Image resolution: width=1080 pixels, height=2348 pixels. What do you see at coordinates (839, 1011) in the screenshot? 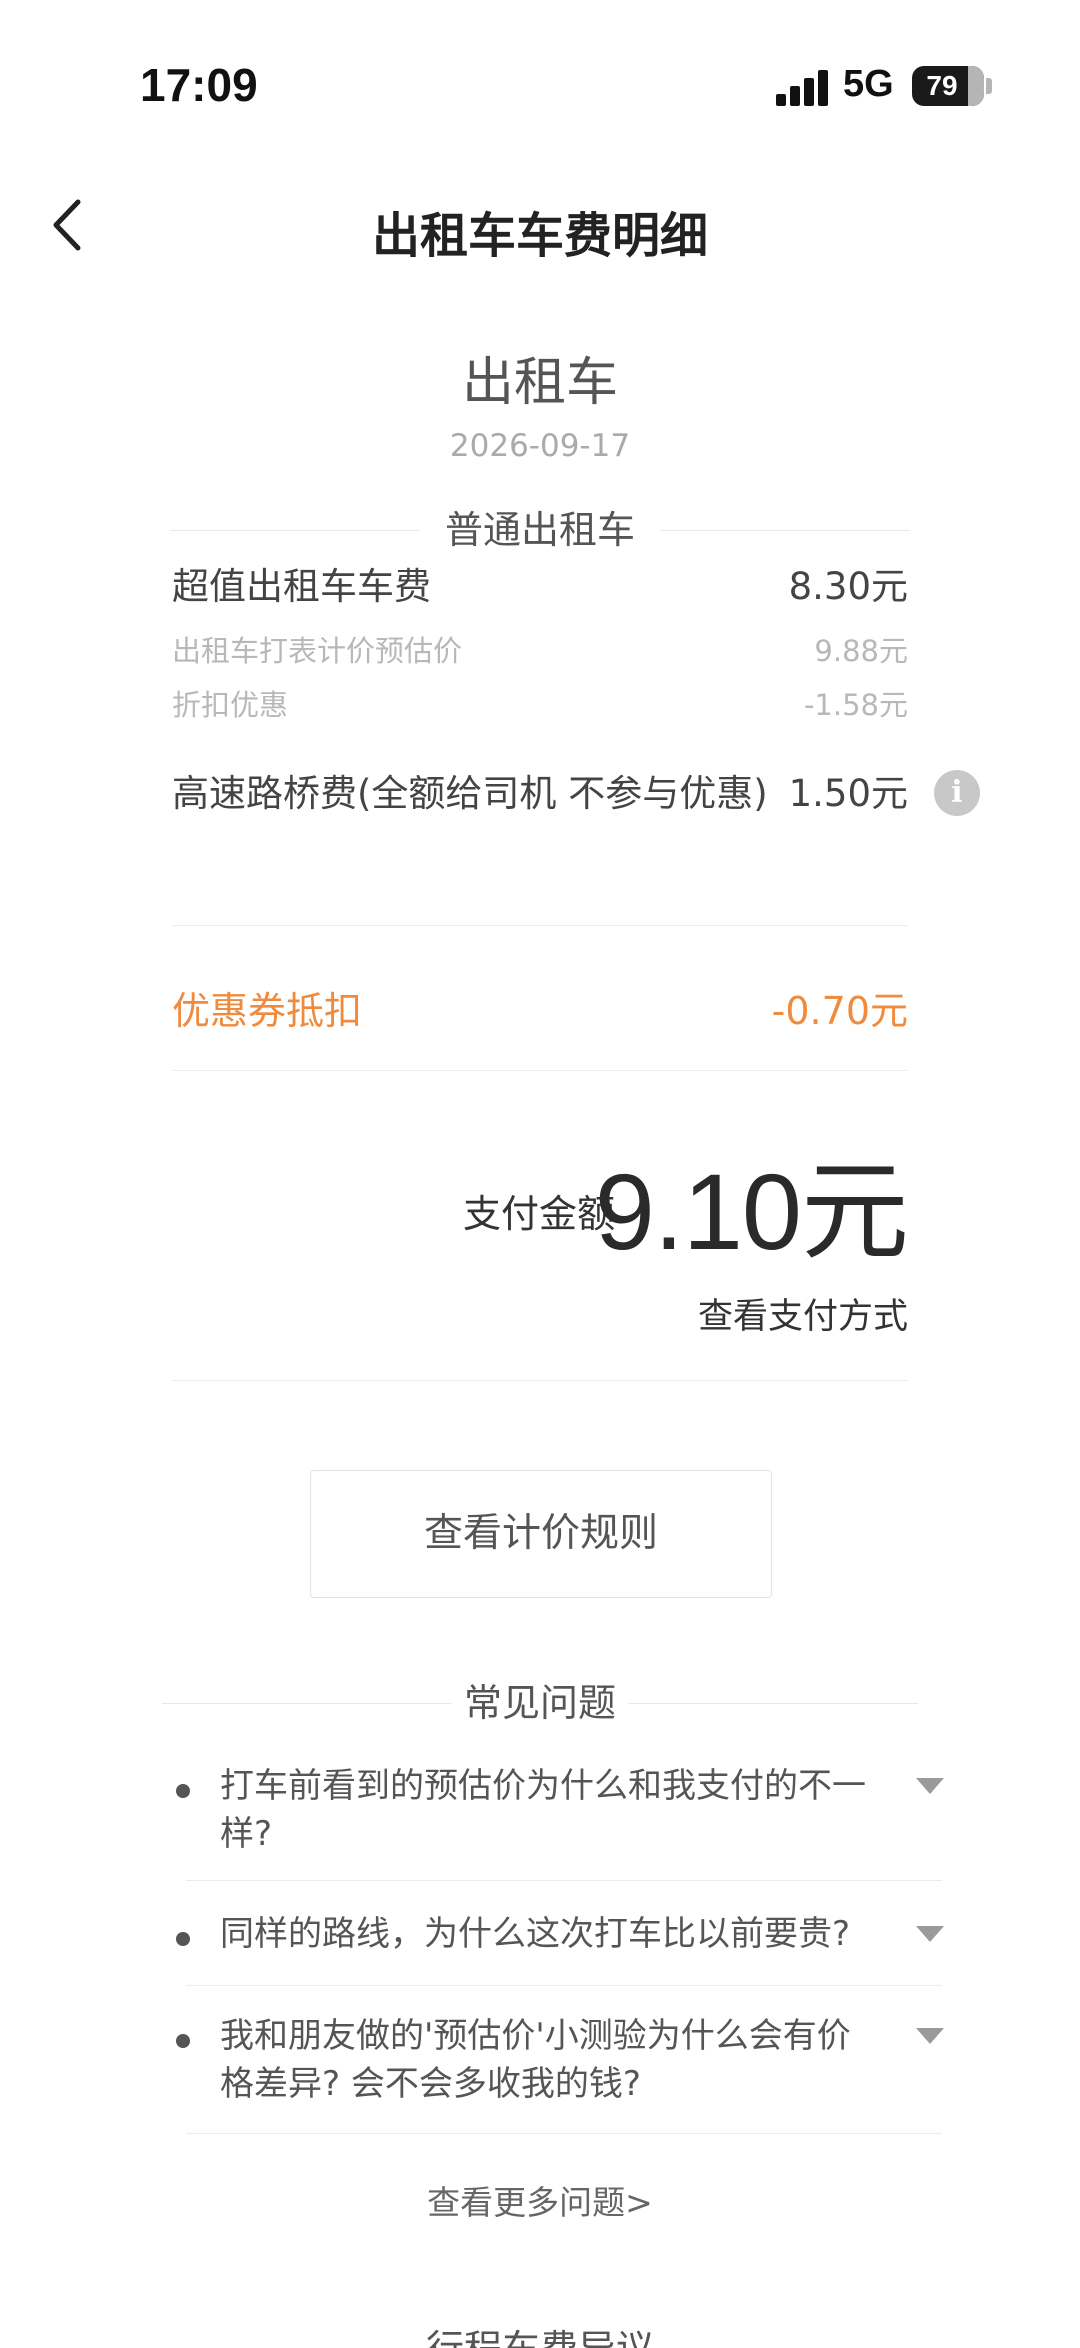
I see `coupon-value: -0.70元` at bounding box center [839, 1011].